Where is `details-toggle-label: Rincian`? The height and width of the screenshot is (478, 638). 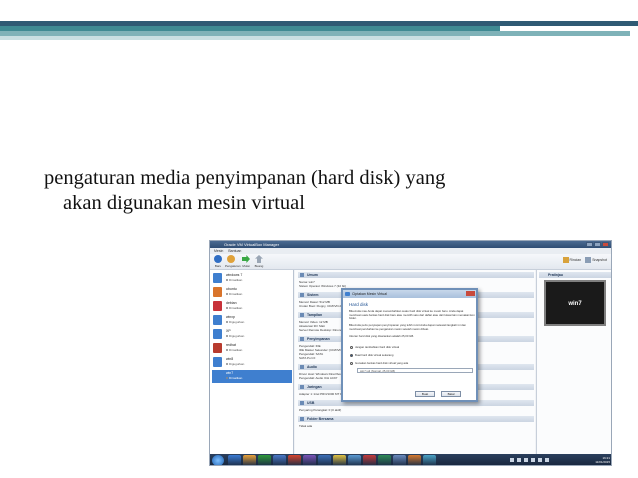
details-toggle-label: Rincian is located at coordinates (575, 259).